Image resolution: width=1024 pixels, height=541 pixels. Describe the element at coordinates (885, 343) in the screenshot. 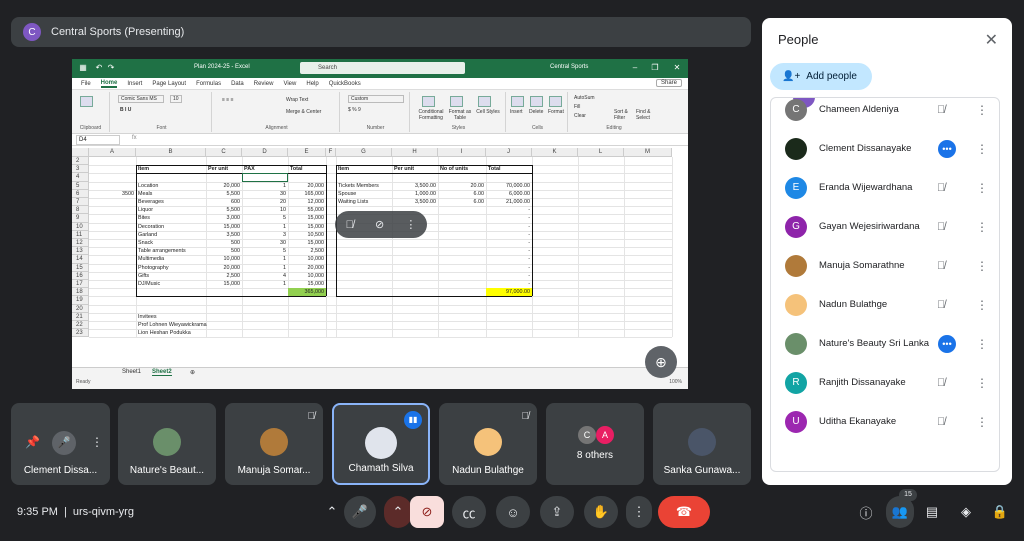

I see `participant-row: Nature's Beauty Sri Lanka ••• ⋮` at that location.